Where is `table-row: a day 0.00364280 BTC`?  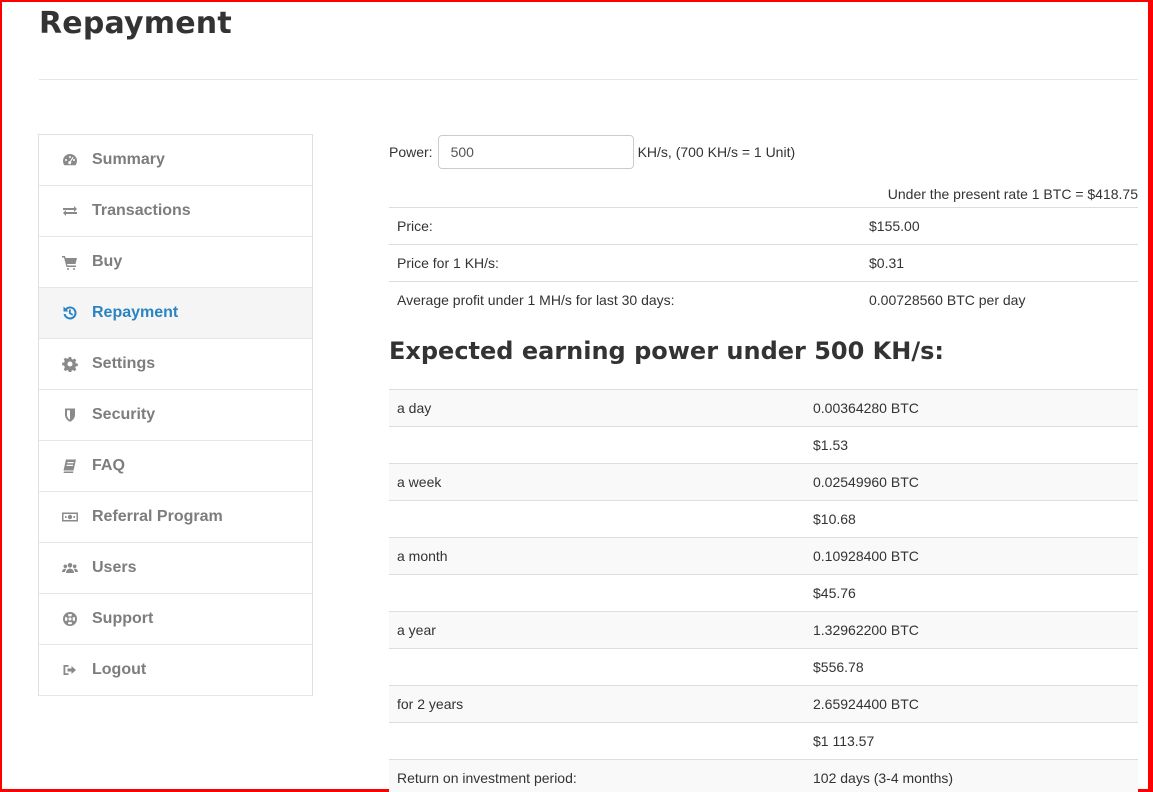 table-row: a day 0.00364280 BTC is located at coordinates (763, 408).